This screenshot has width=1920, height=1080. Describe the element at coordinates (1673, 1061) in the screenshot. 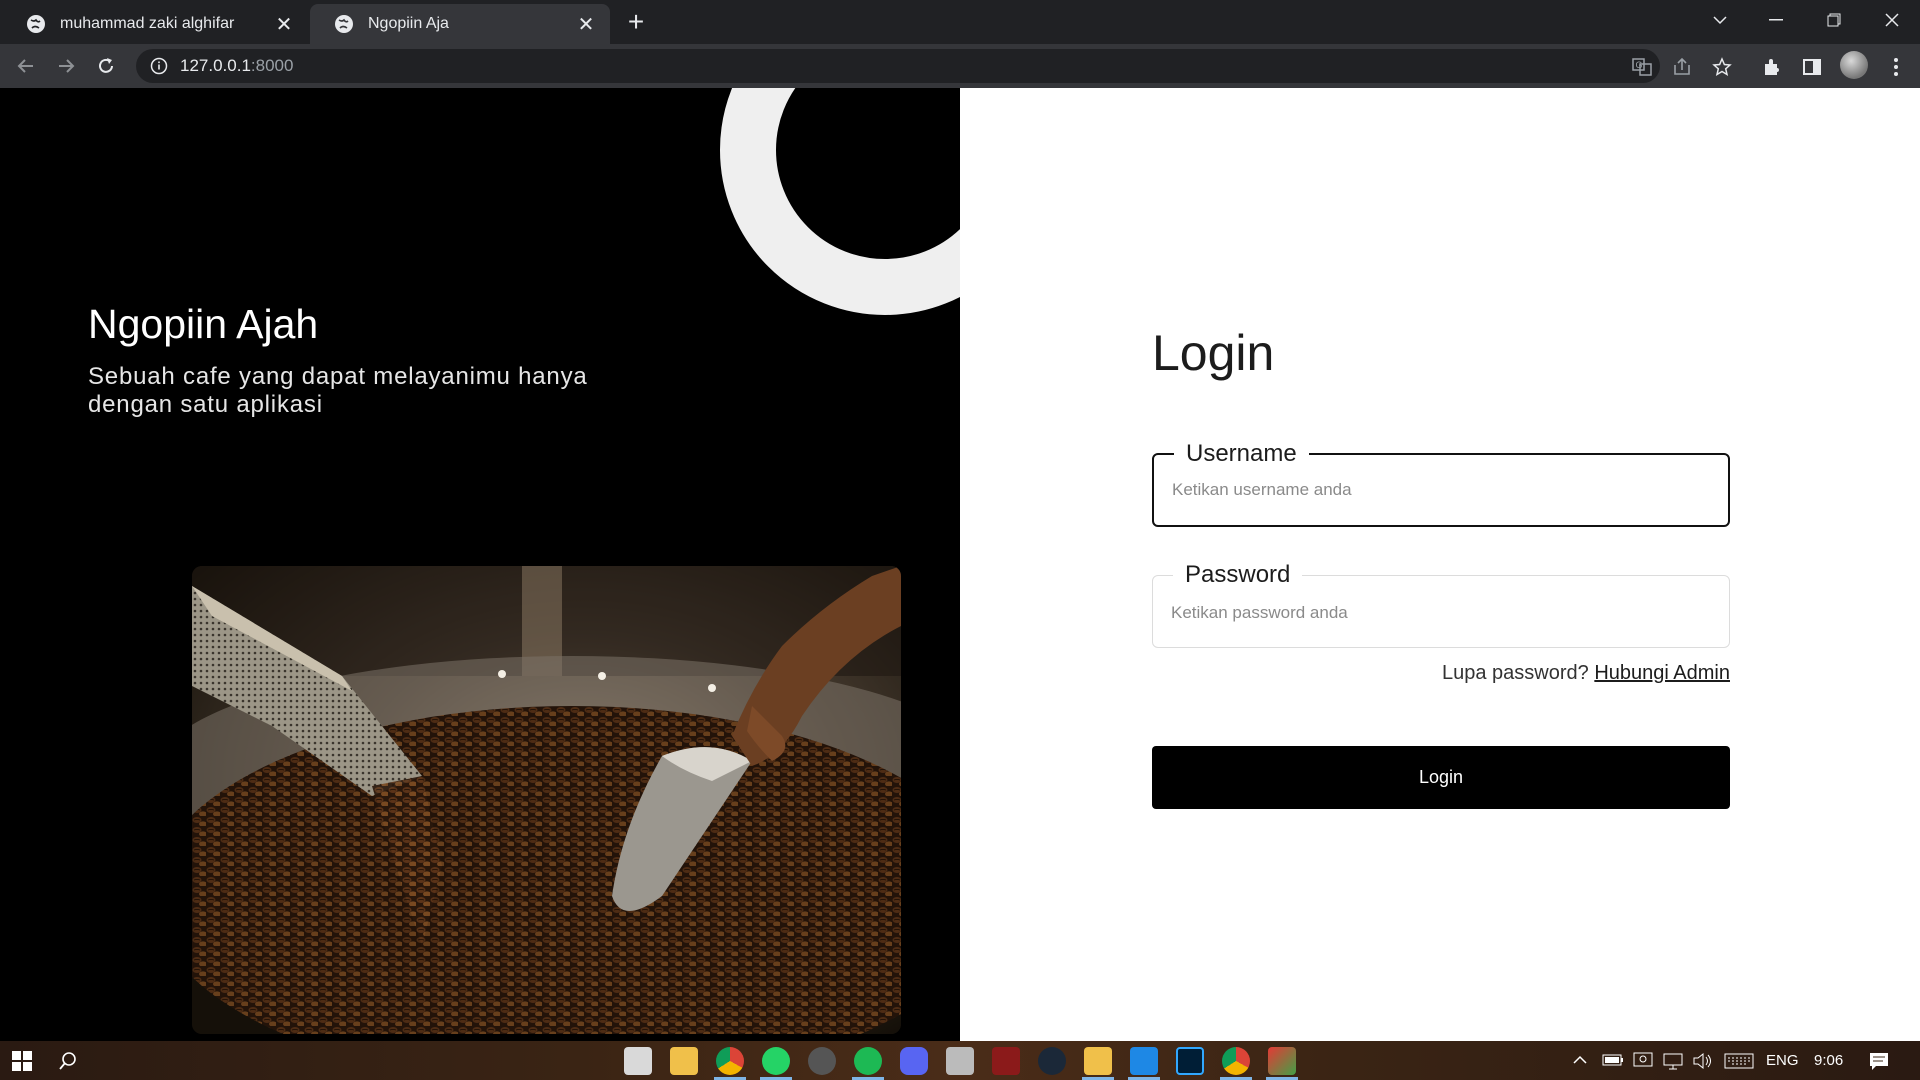

I see `network-icon` at that location.